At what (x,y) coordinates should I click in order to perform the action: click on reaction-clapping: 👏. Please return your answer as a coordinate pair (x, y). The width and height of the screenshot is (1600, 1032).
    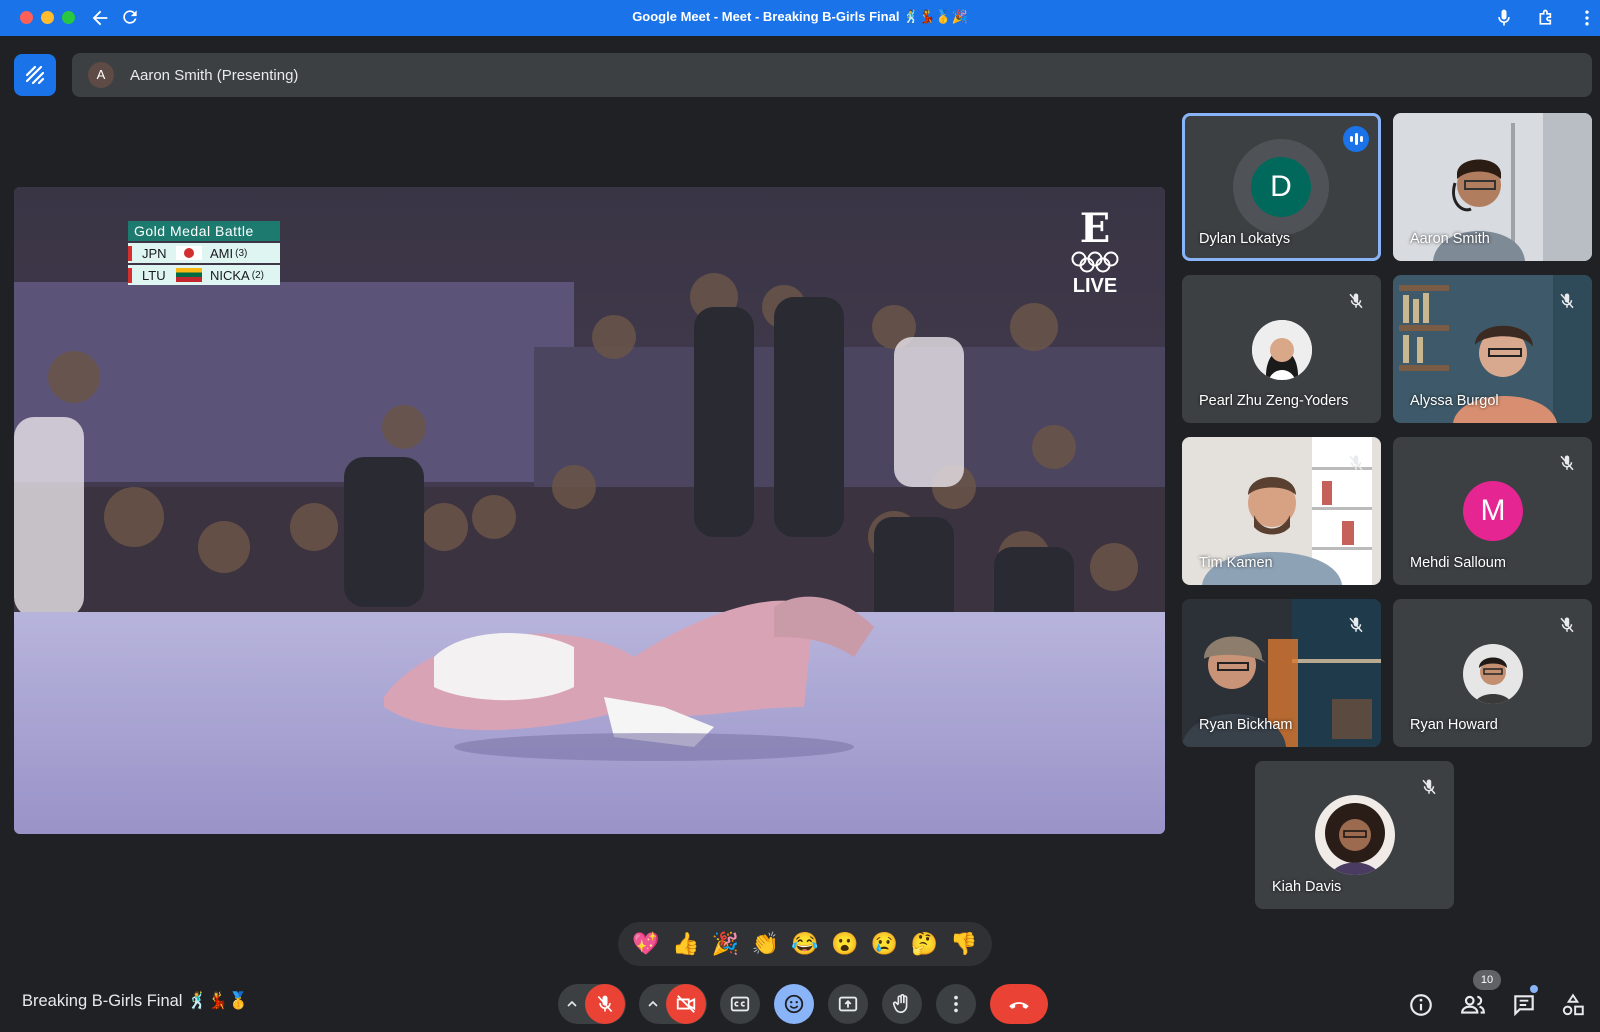
    Looking at the image, I should click on (765, 944).